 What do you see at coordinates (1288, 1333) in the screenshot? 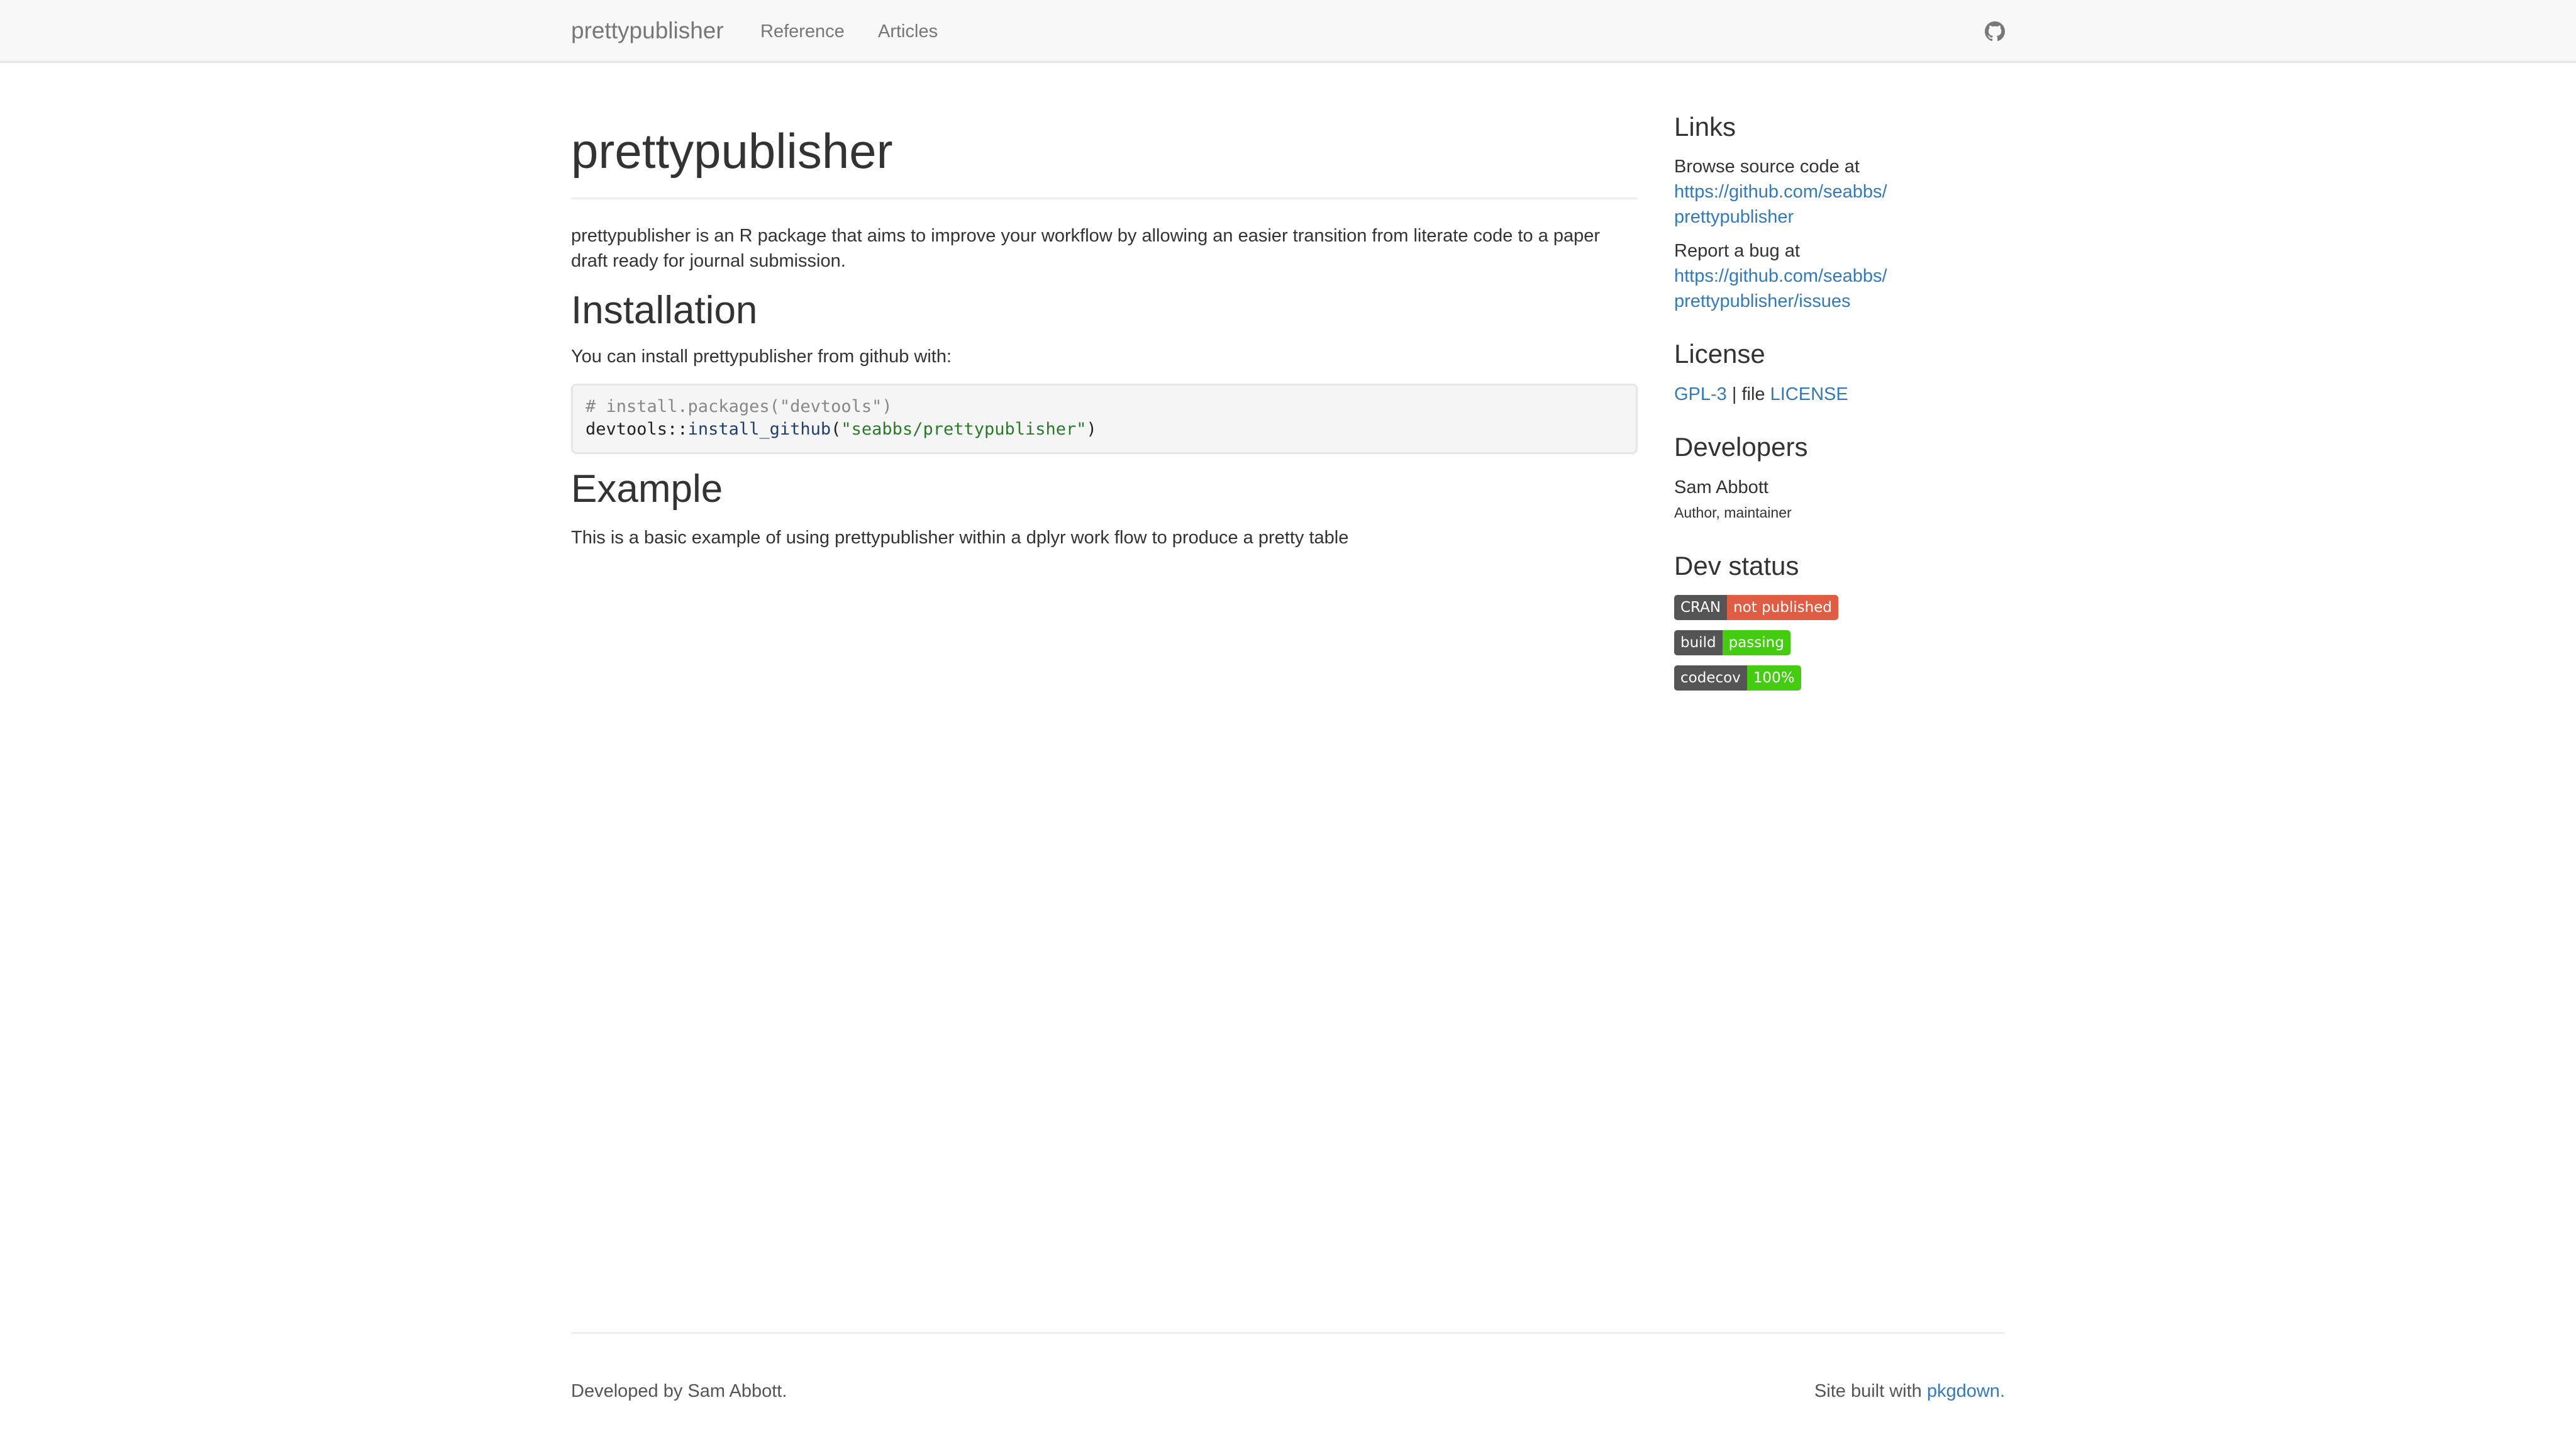
I see `footer-divider` at bounding box center [1288, 1333].